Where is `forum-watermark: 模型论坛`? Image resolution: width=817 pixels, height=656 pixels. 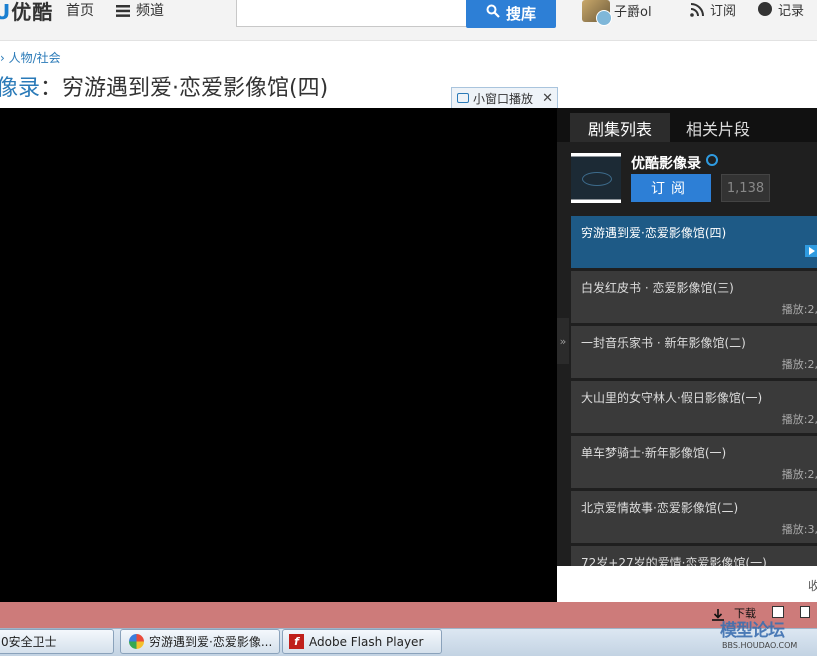
forum-watermark: 模型论坛 is located at coordinates (752, 631).